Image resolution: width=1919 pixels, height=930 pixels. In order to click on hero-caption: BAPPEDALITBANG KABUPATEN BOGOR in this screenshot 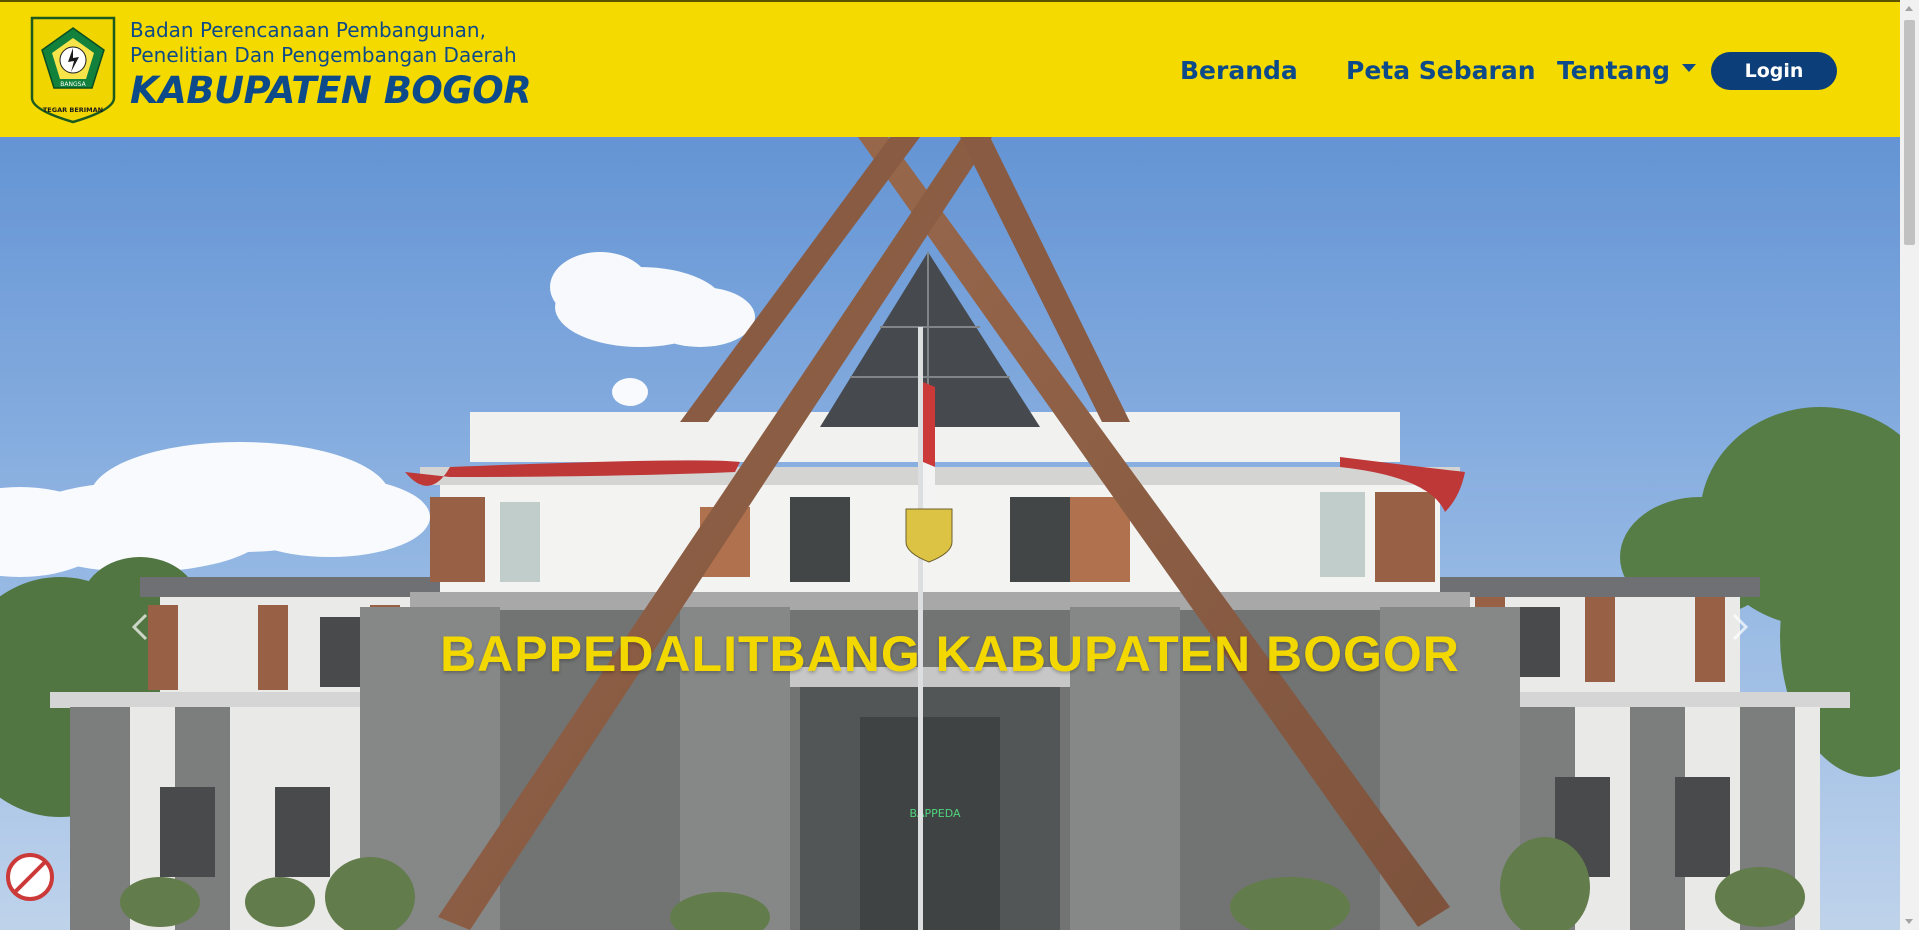, I will do `click(950, 654)`.